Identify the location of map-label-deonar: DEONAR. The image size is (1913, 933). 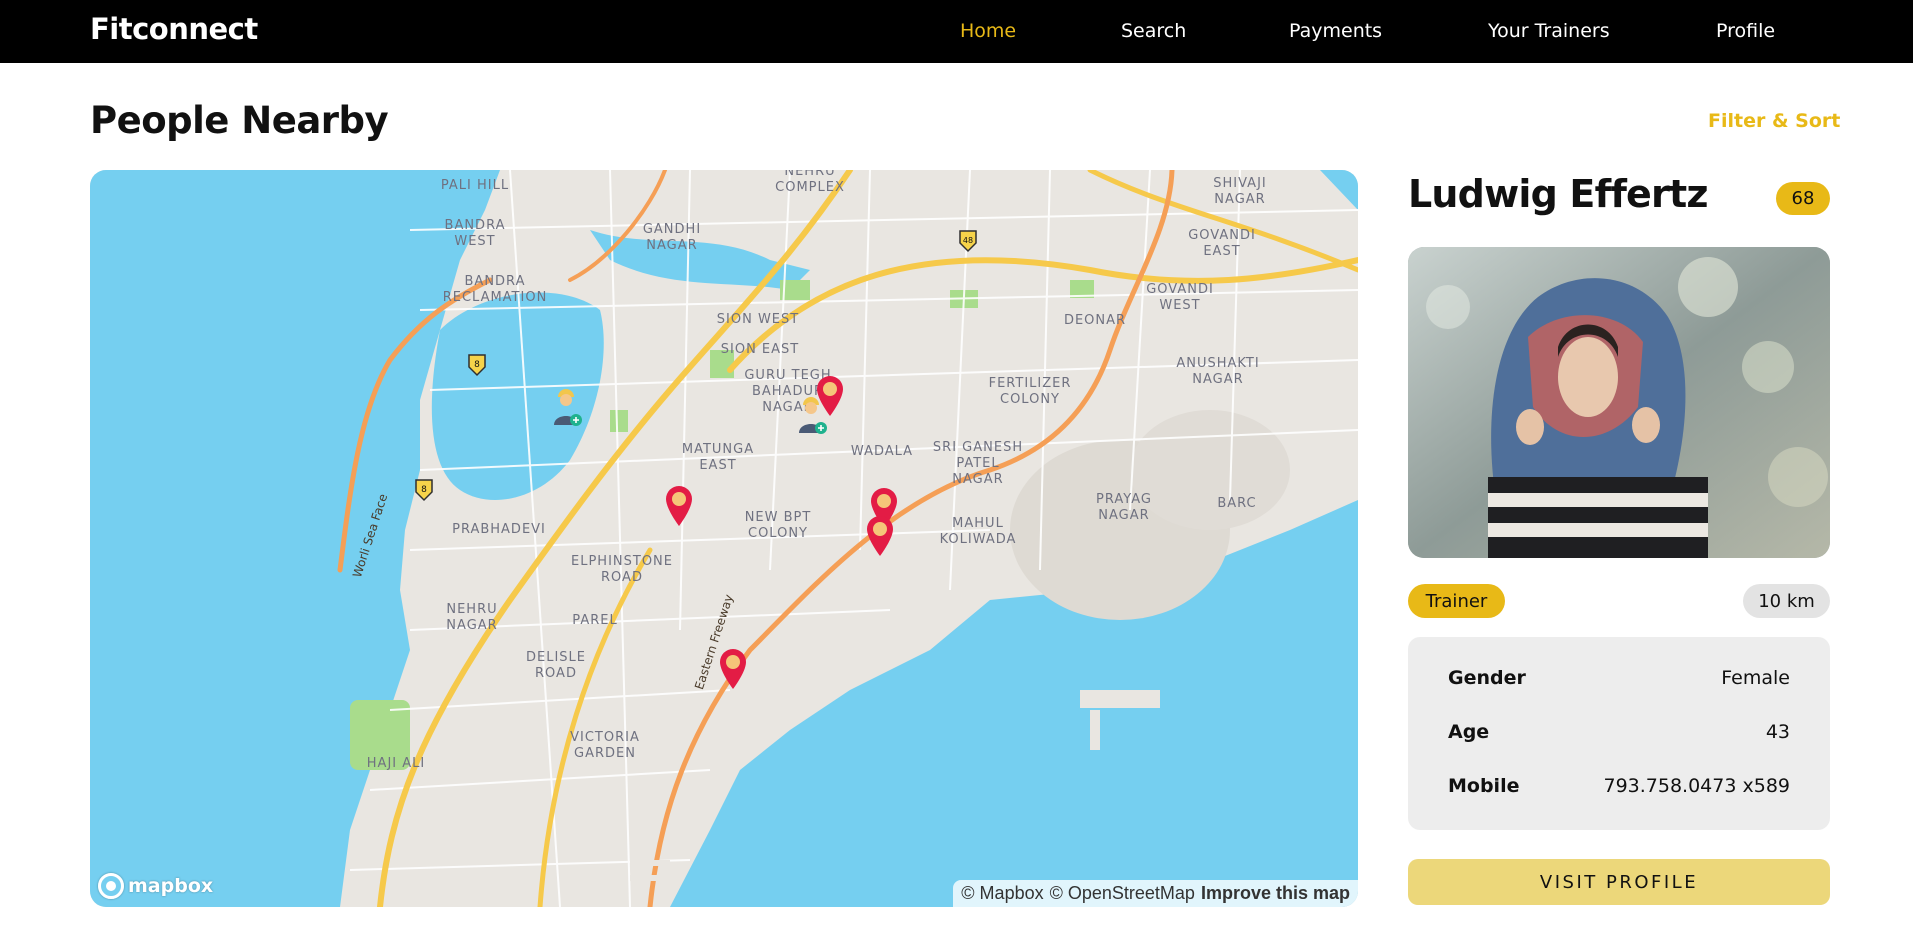
(1095, 320).